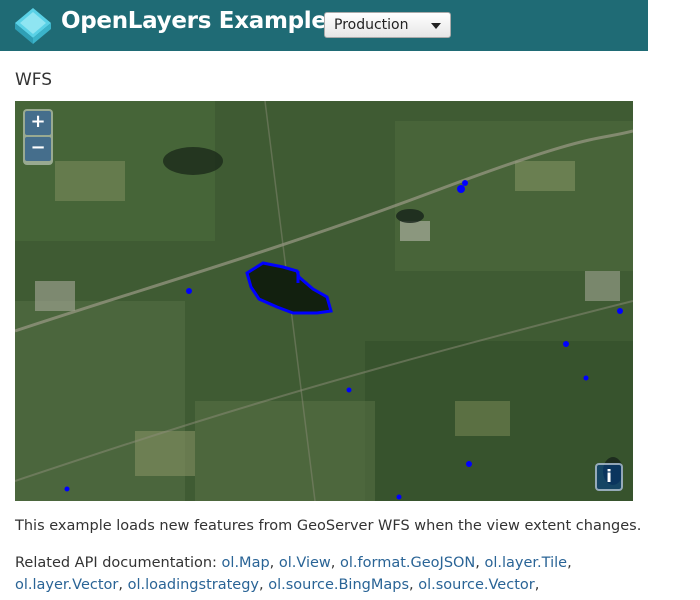  I want to click on api-link-ol-layer-tile: ol.layer.Tile, so click(526, 563).